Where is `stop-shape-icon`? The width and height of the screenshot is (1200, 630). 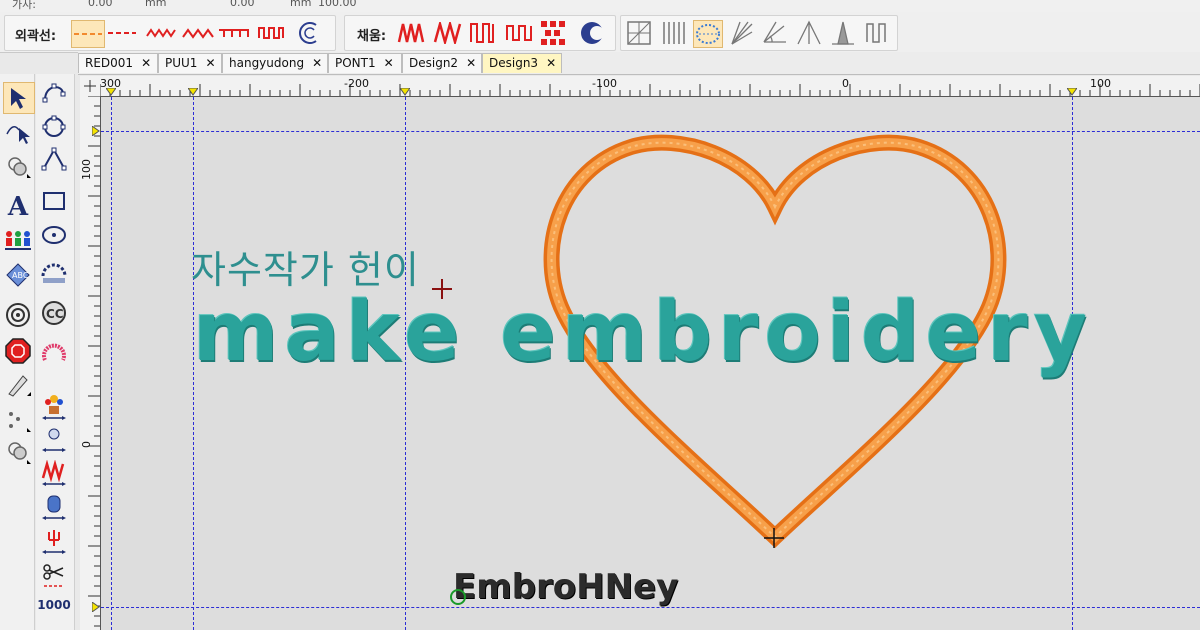 stop-shape-icon is located at coordinates (18, 351).